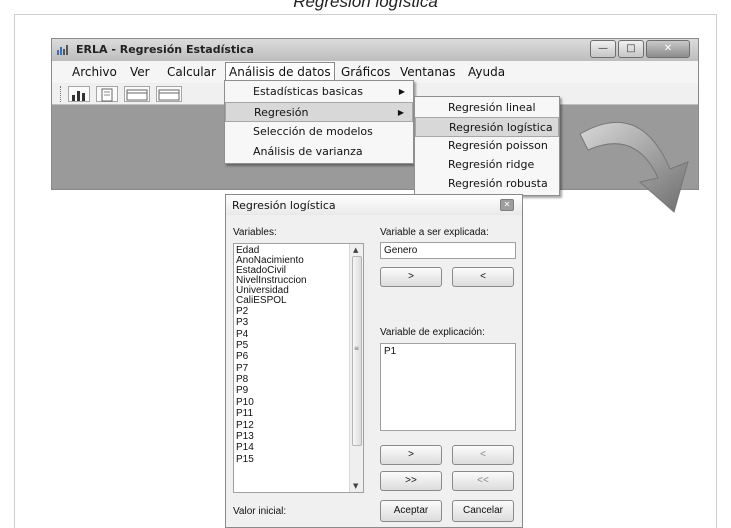  I want to click on variables-scrollbar: ▲ ≡ ▼, so click(356, 368).